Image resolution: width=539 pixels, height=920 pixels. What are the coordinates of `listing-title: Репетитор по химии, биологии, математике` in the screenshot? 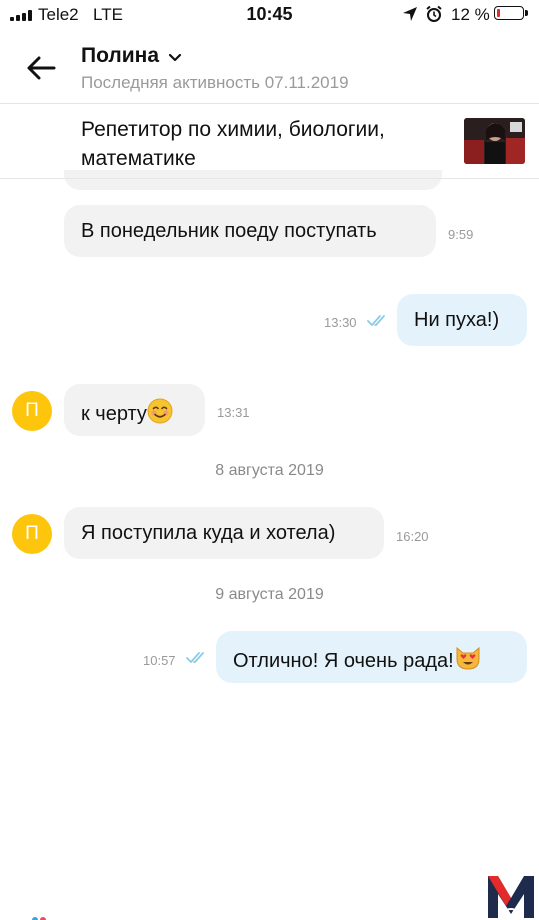 It's located at (261, 144).